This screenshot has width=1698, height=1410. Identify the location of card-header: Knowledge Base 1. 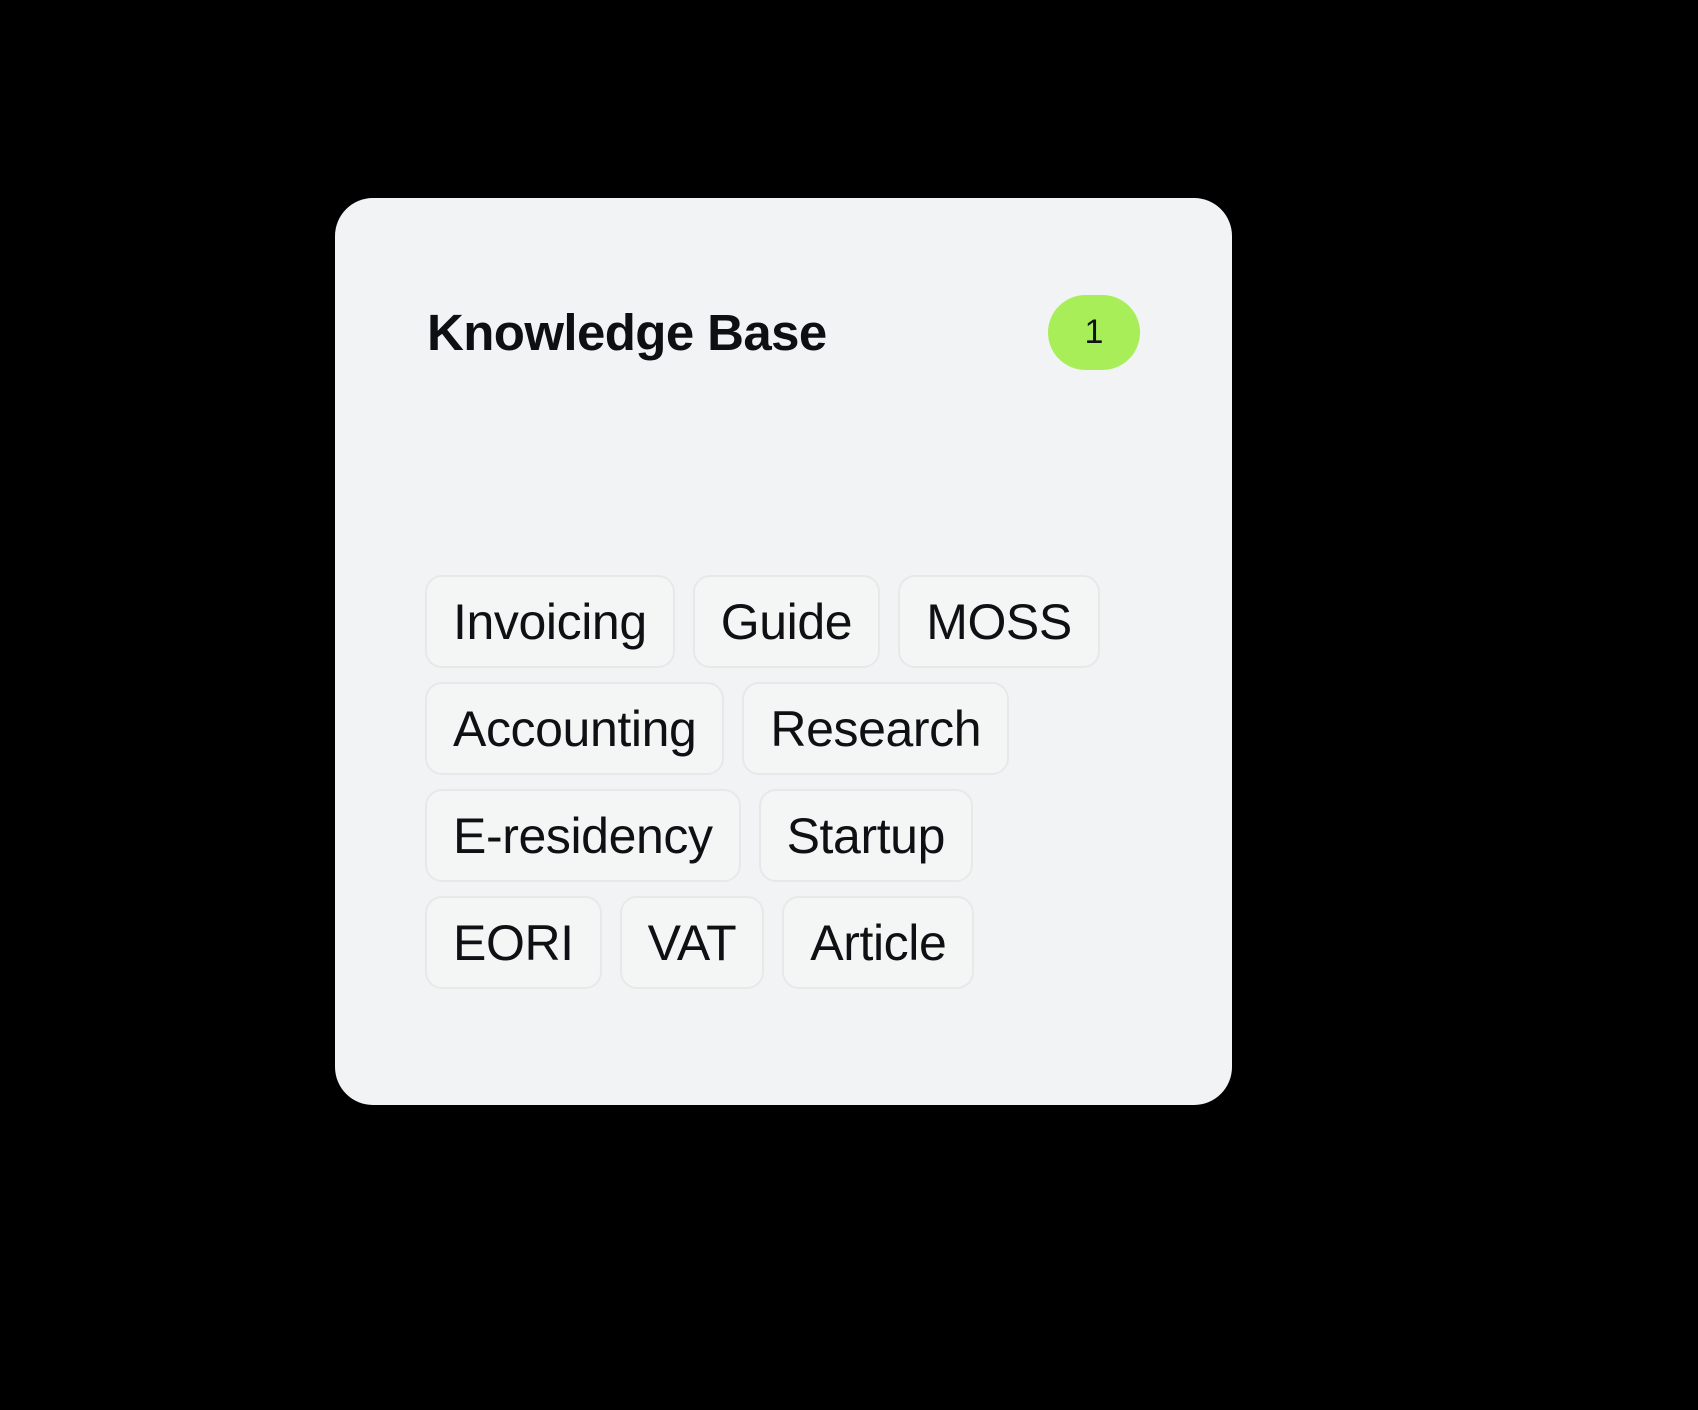
(783, 332).